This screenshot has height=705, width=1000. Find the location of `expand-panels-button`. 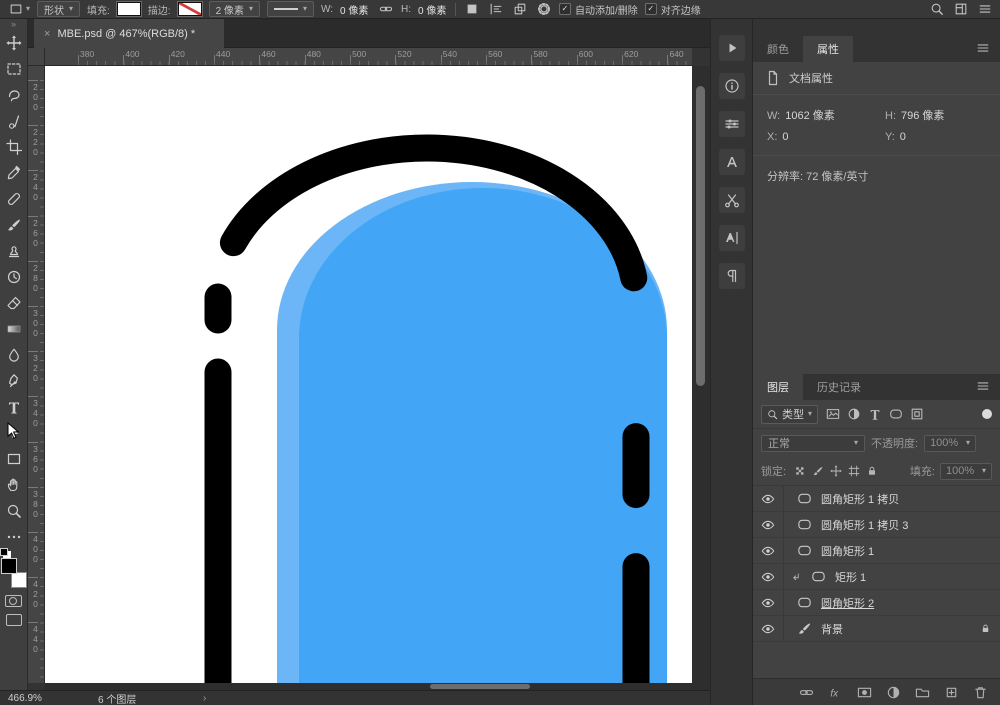

expand-panels-button is located at coordinates (731, 48).